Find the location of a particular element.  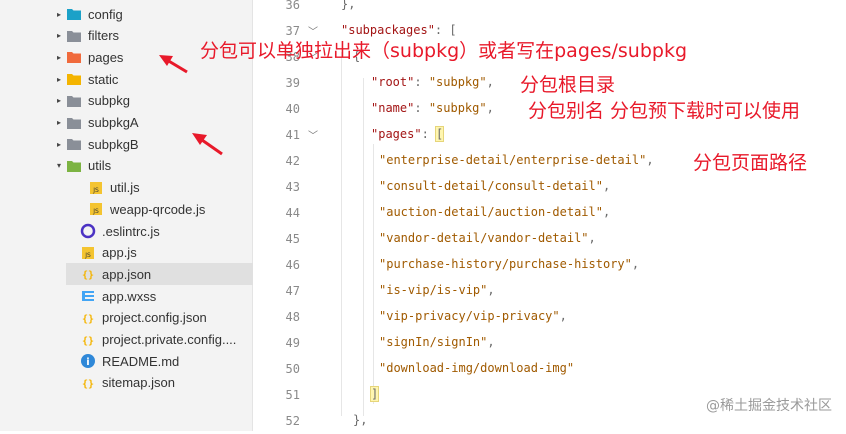

code-text: "enterprise-detail/enterprise-detail", is located at coordinates (516, 160).